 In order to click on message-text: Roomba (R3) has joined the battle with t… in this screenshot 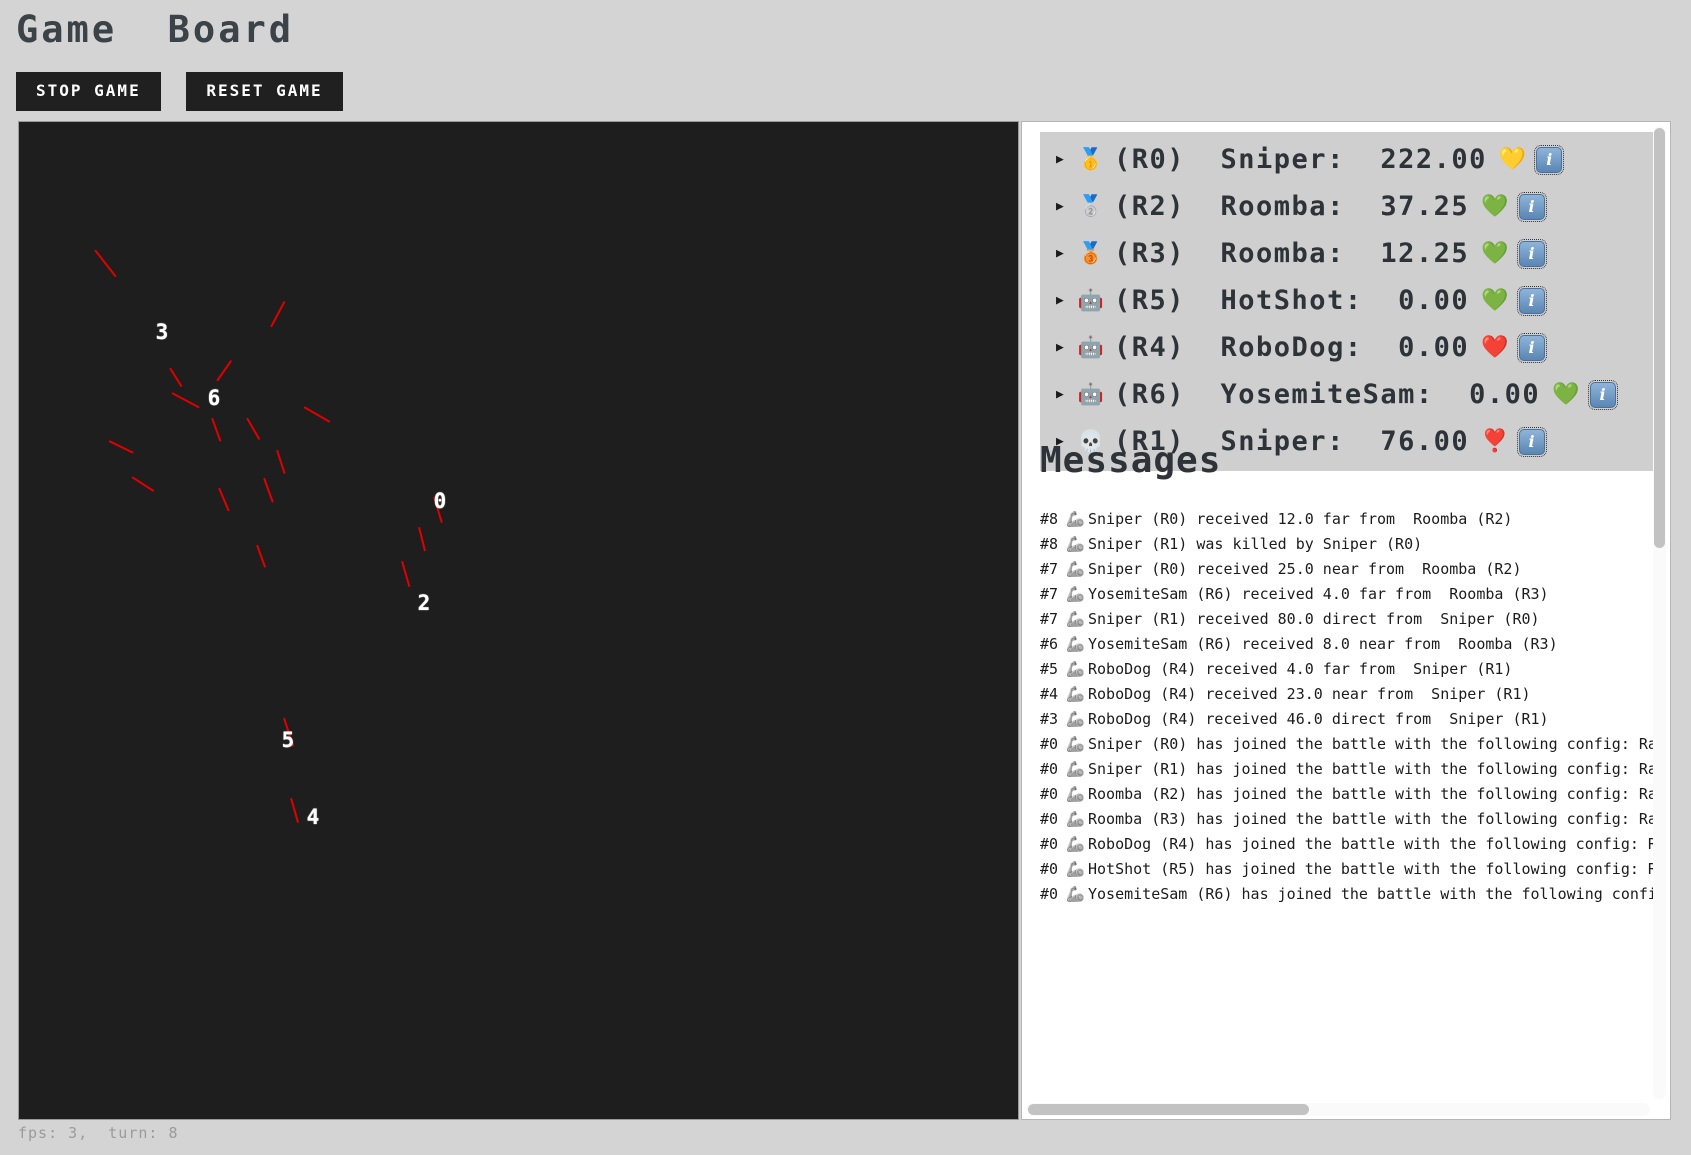, I will do `click(1371, 819)`.